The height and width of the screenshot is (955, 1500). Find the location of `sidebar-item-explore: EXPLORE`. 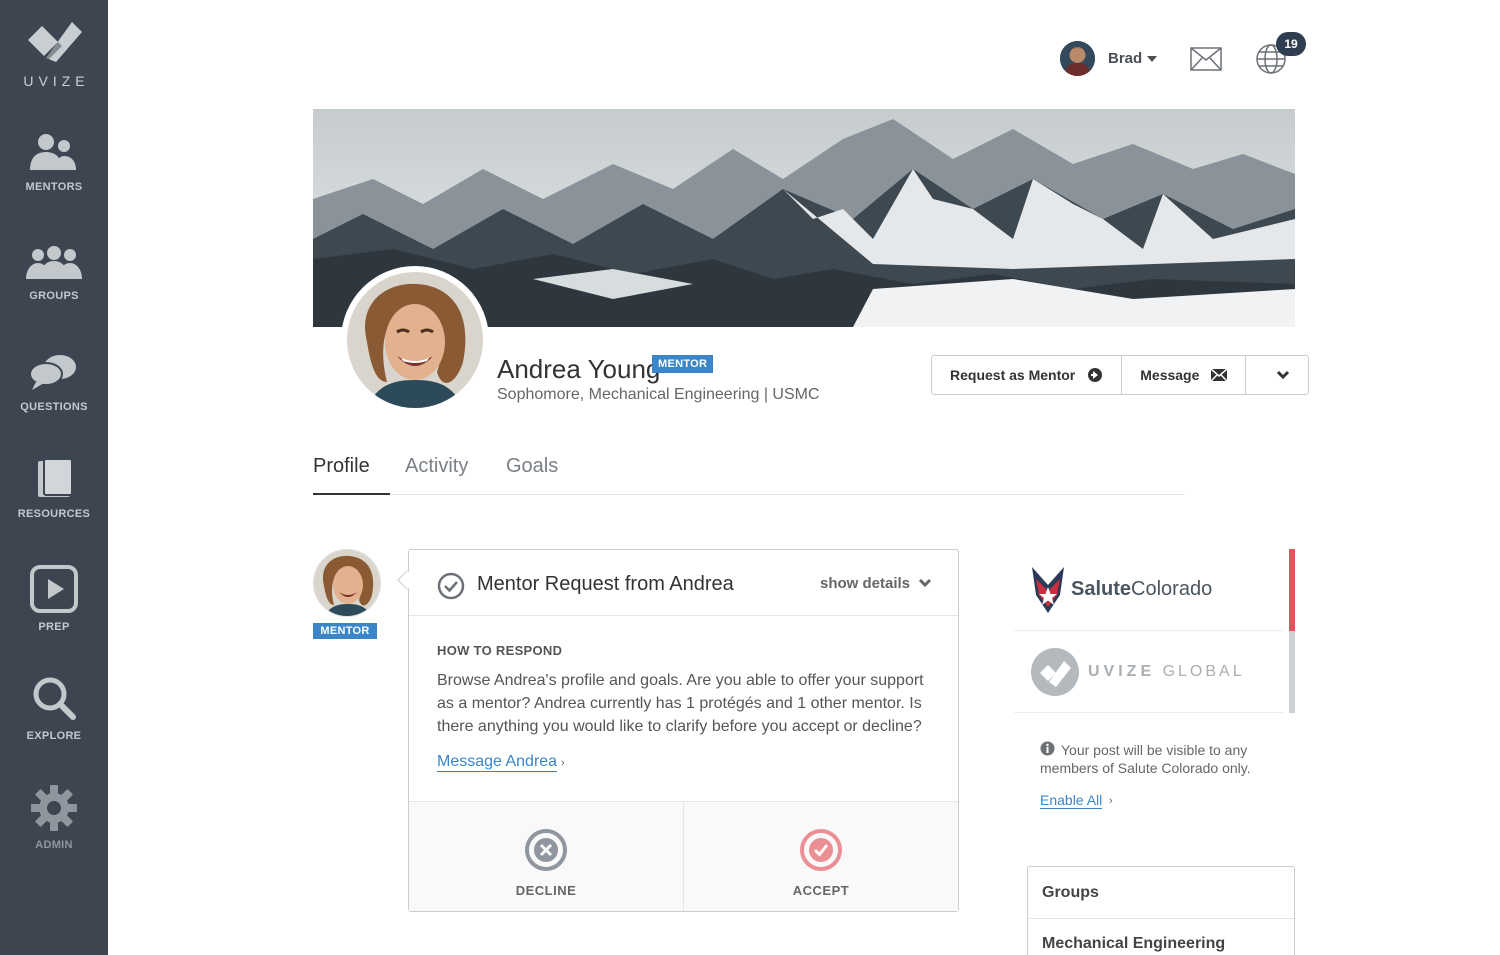

sidebar-item-explore: EXPLORE is located at coordinates (54, 708).